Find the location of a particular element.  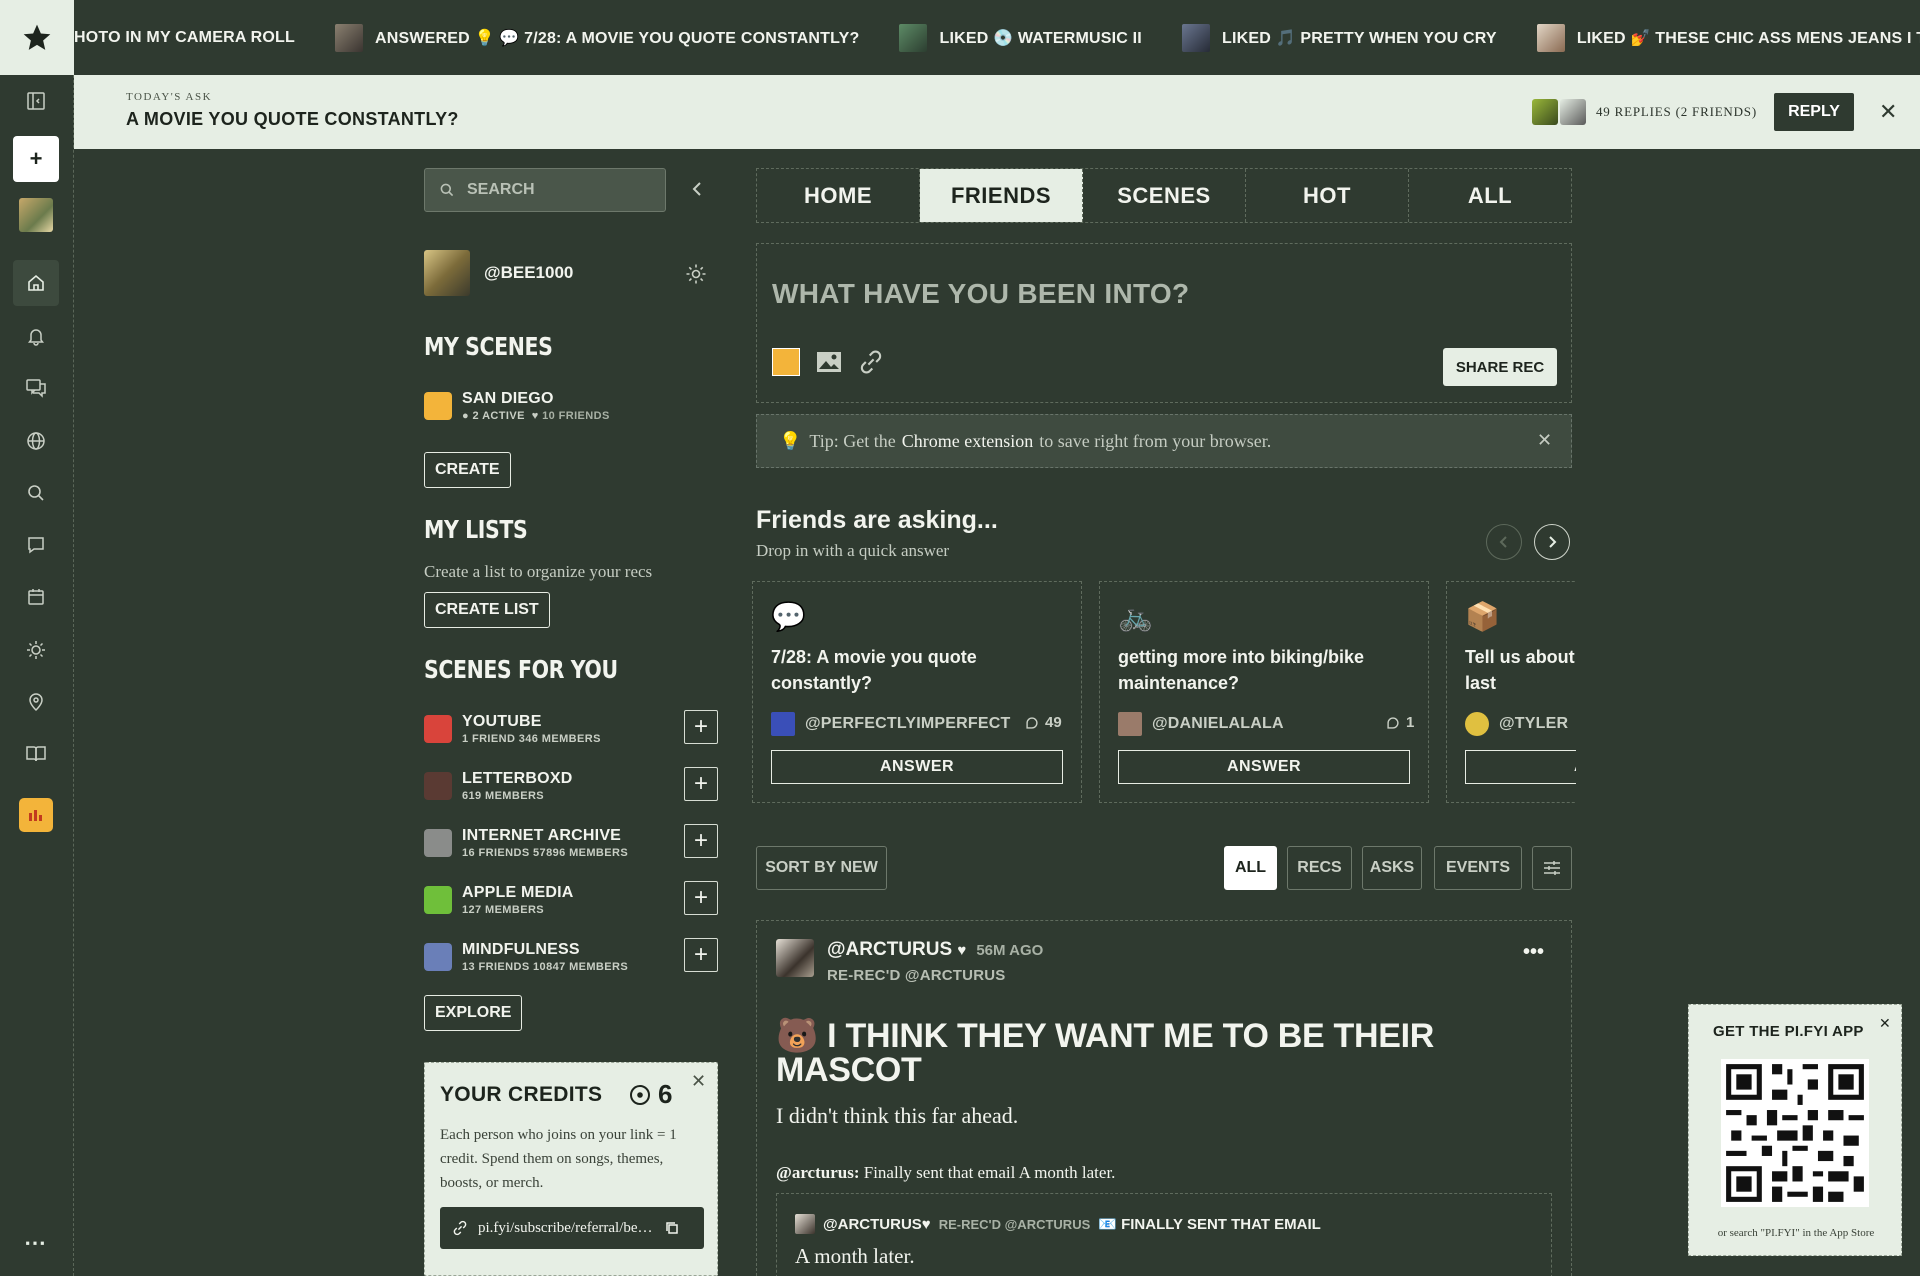

my-scene-item: SAN DIEGO ● 2 ACTIVE ♥ 10 FRIENDS is located at coordinates (517, 406).